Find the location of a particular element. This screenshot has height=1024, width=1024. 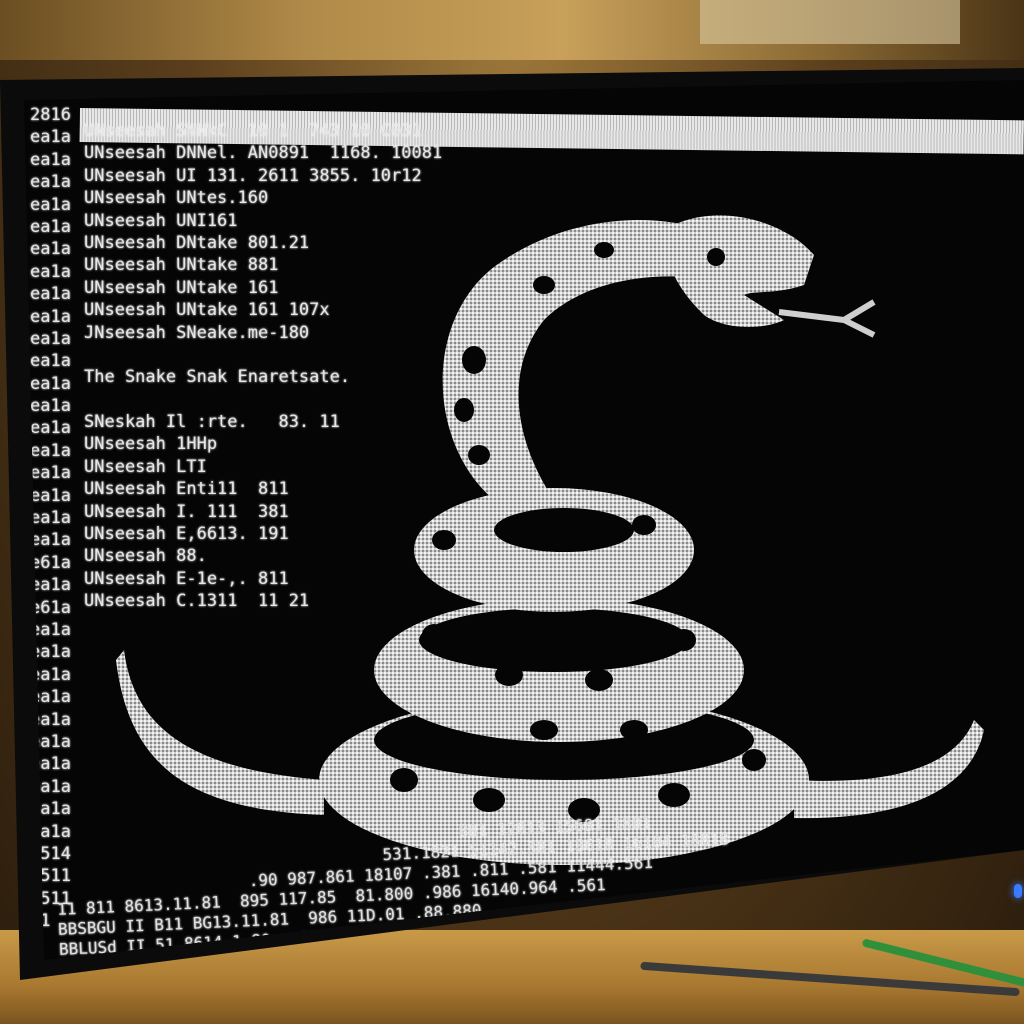

snake-eye is located at coordinates (716, 257).